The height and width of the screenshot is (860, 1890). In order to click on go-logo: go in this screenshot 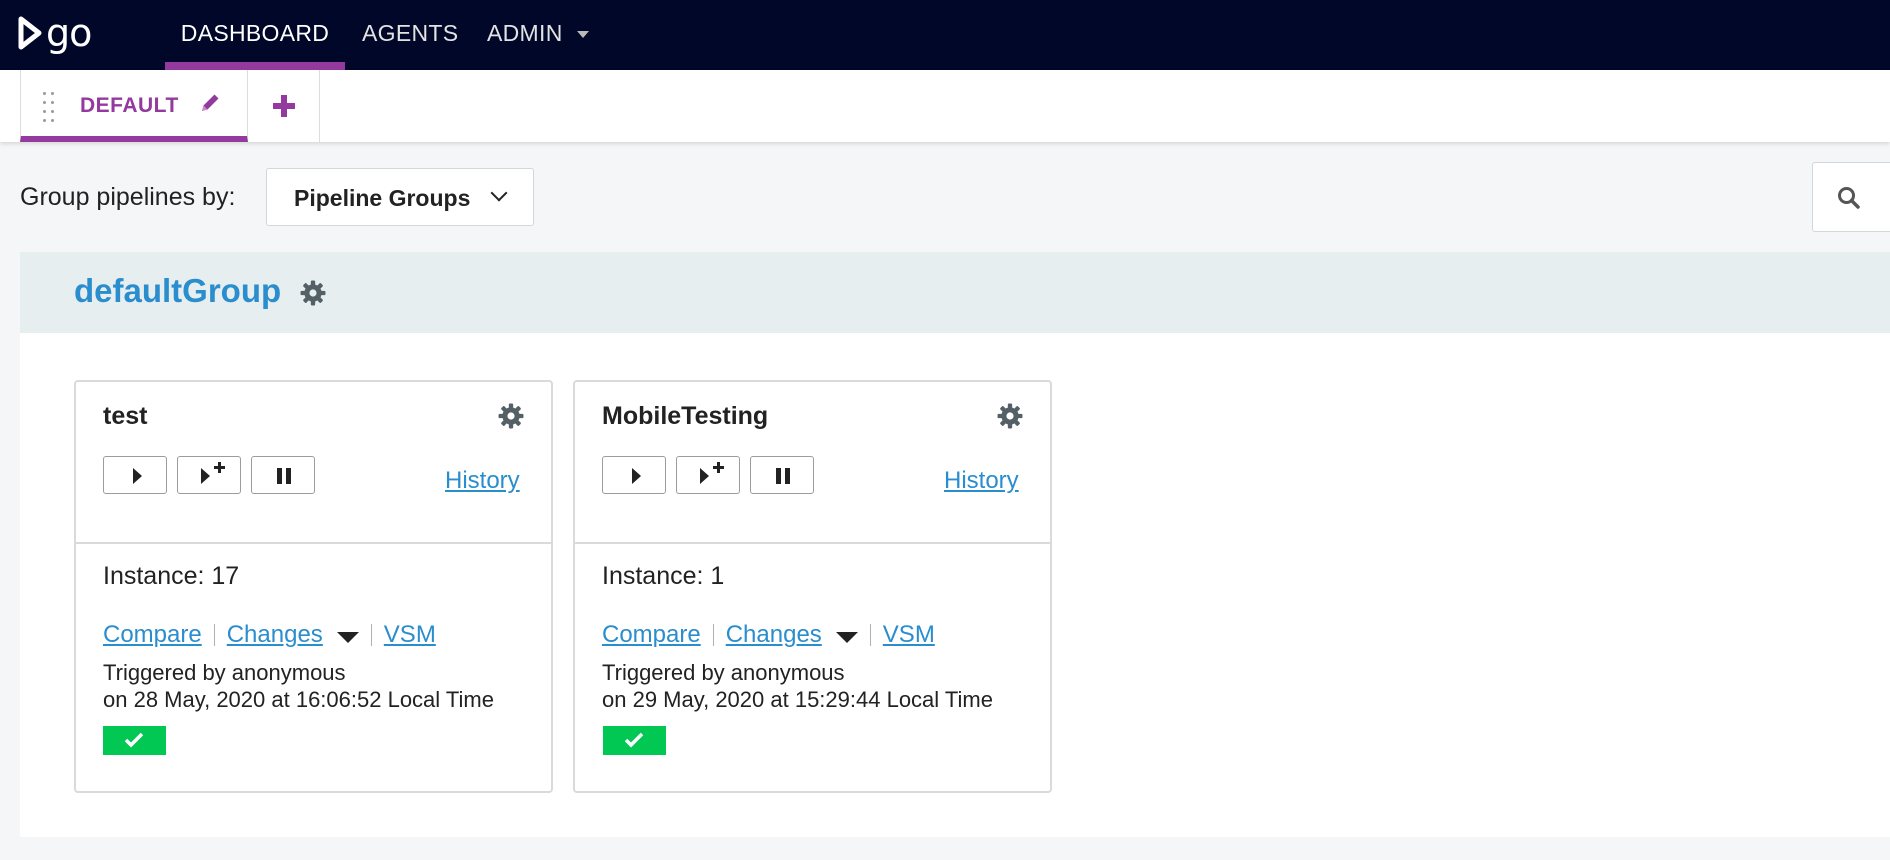, I will do `click(55, 33)`.